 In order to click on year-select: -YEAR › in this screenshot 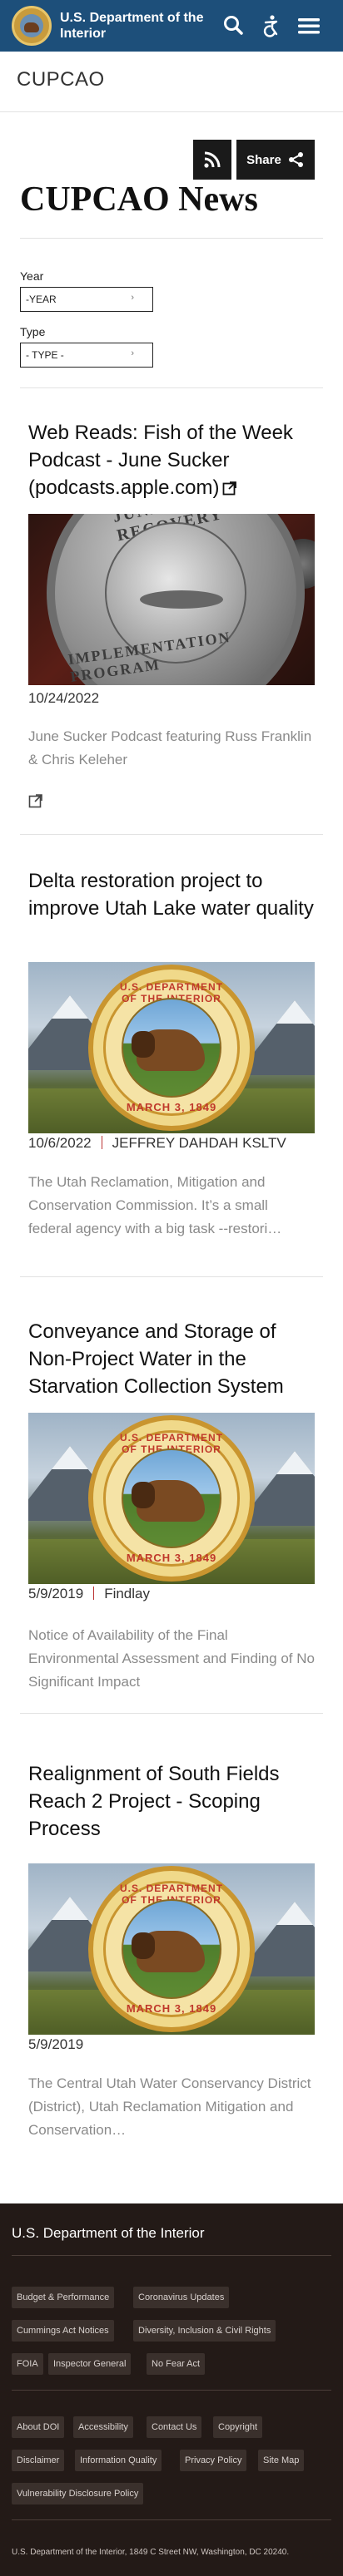, I will do `click(86, 299)`.